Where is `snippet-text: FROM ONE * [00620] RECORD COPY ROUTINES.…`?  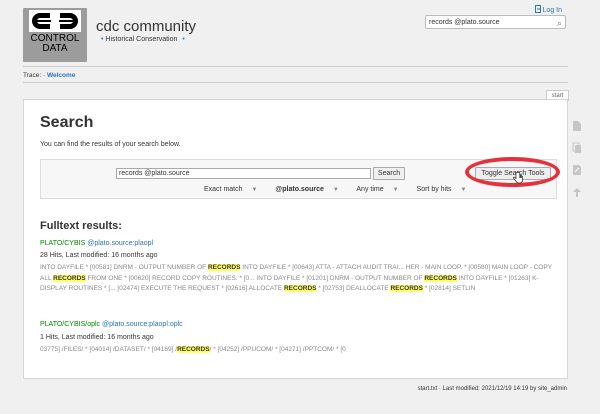
snippet-text: FROM ONE * [00620] RECORD COPY ROUTINES.… is located at coordinates (255, 278).